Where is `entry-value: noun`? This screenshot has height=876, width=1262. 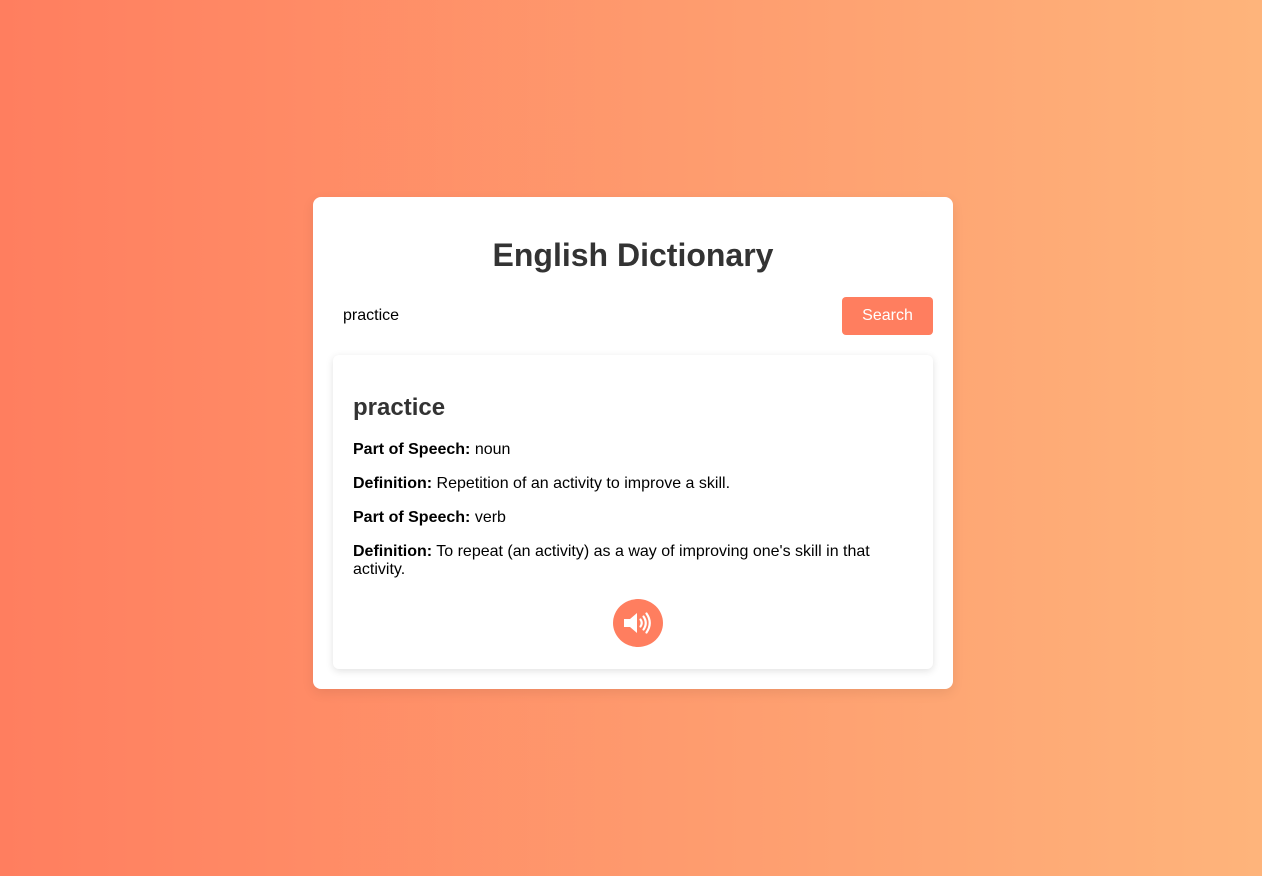
entry-value: noun is located at coordinates (492, 449).